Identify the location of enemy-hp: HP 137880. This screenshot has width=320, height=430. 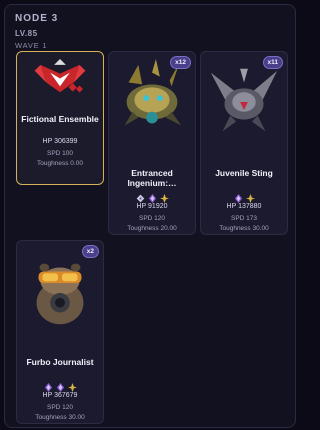
(244, 206).